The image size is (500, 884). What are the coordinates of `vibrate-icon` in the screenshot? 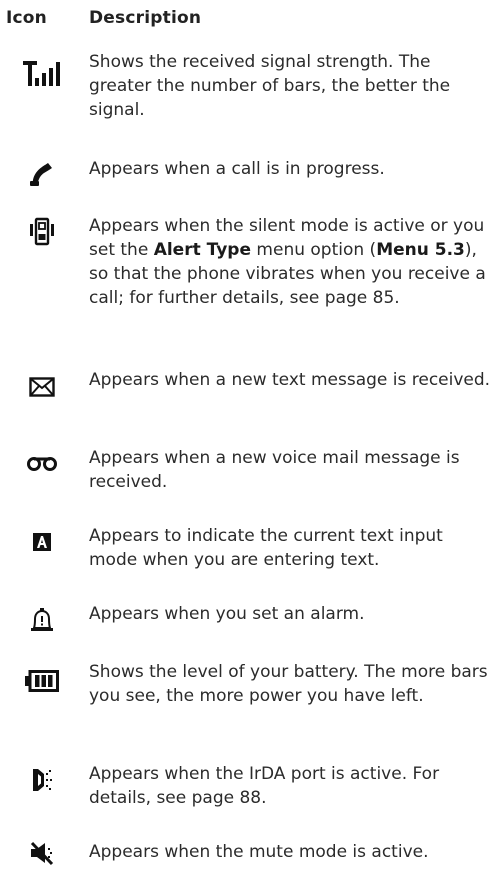 It's located at (42, 237).